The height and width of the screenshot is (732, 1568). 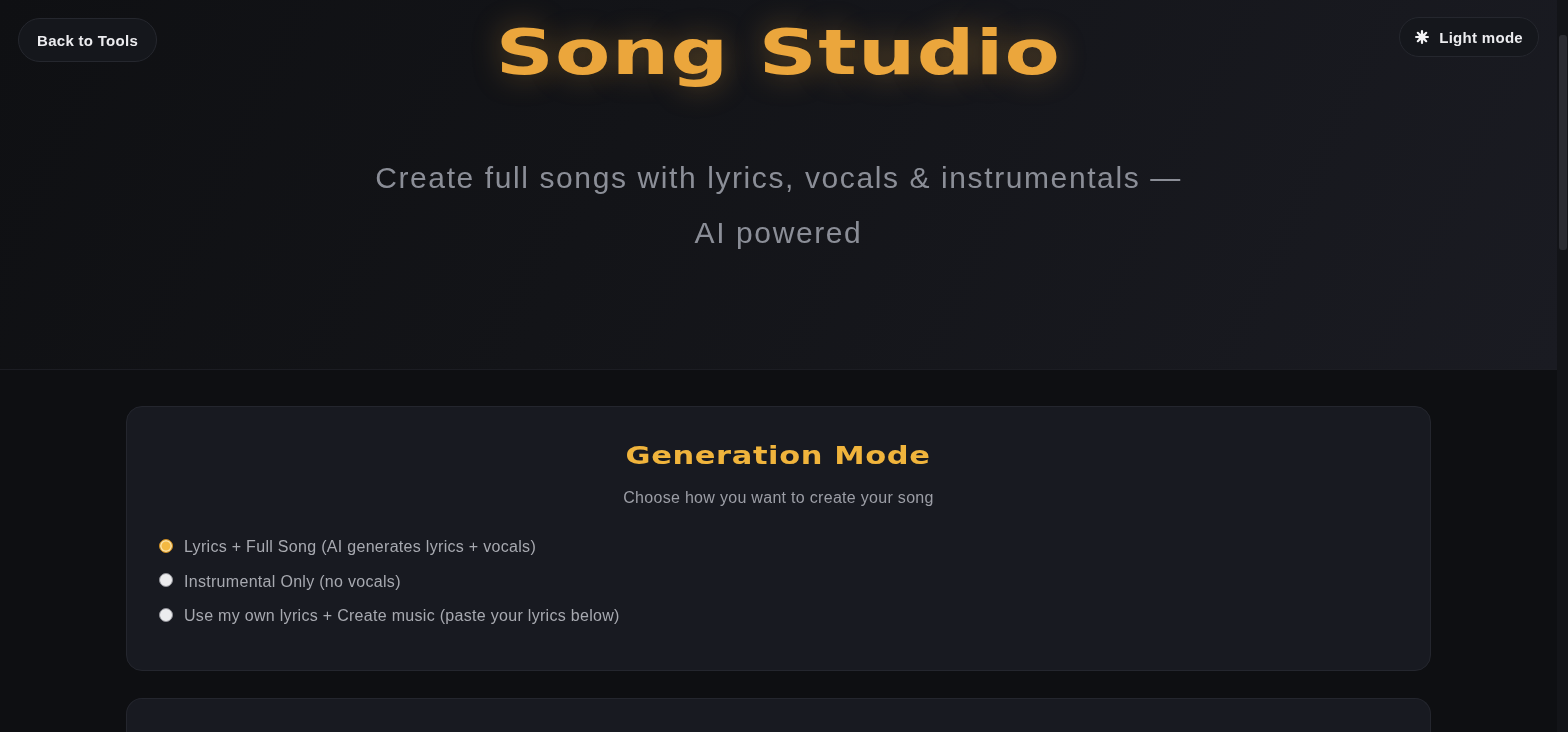 What do you see at coordinates (778, 53) in the screenshot?
I see `page-title: Song Studio` at bounding box center [778, 53].